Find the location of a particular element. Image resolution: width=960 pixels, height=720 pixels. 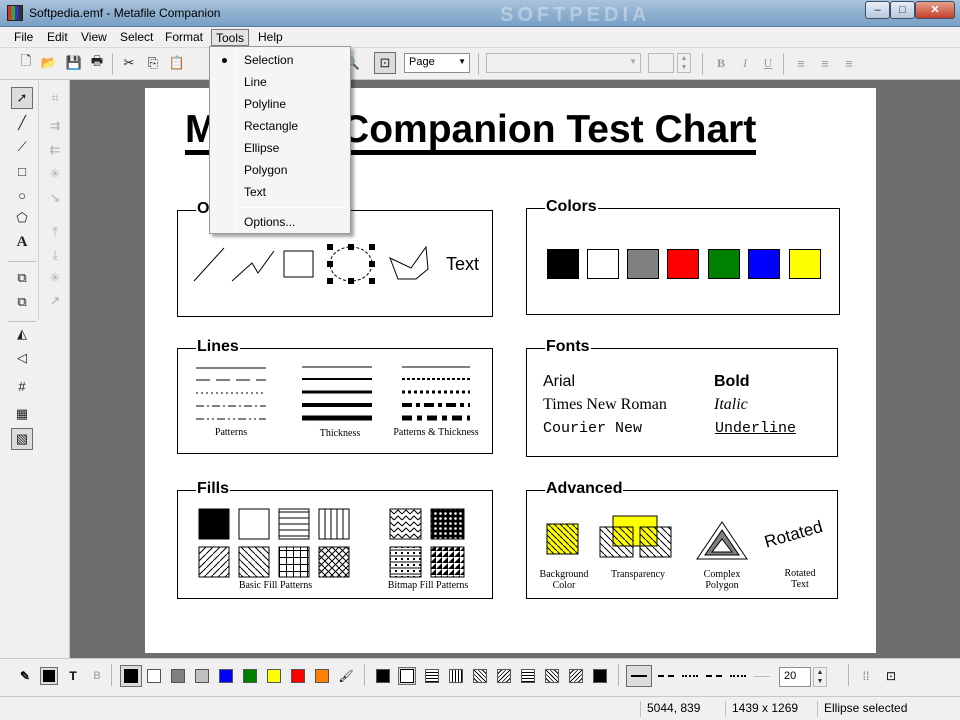

fill-vertical is located at coordinates (456, 676).